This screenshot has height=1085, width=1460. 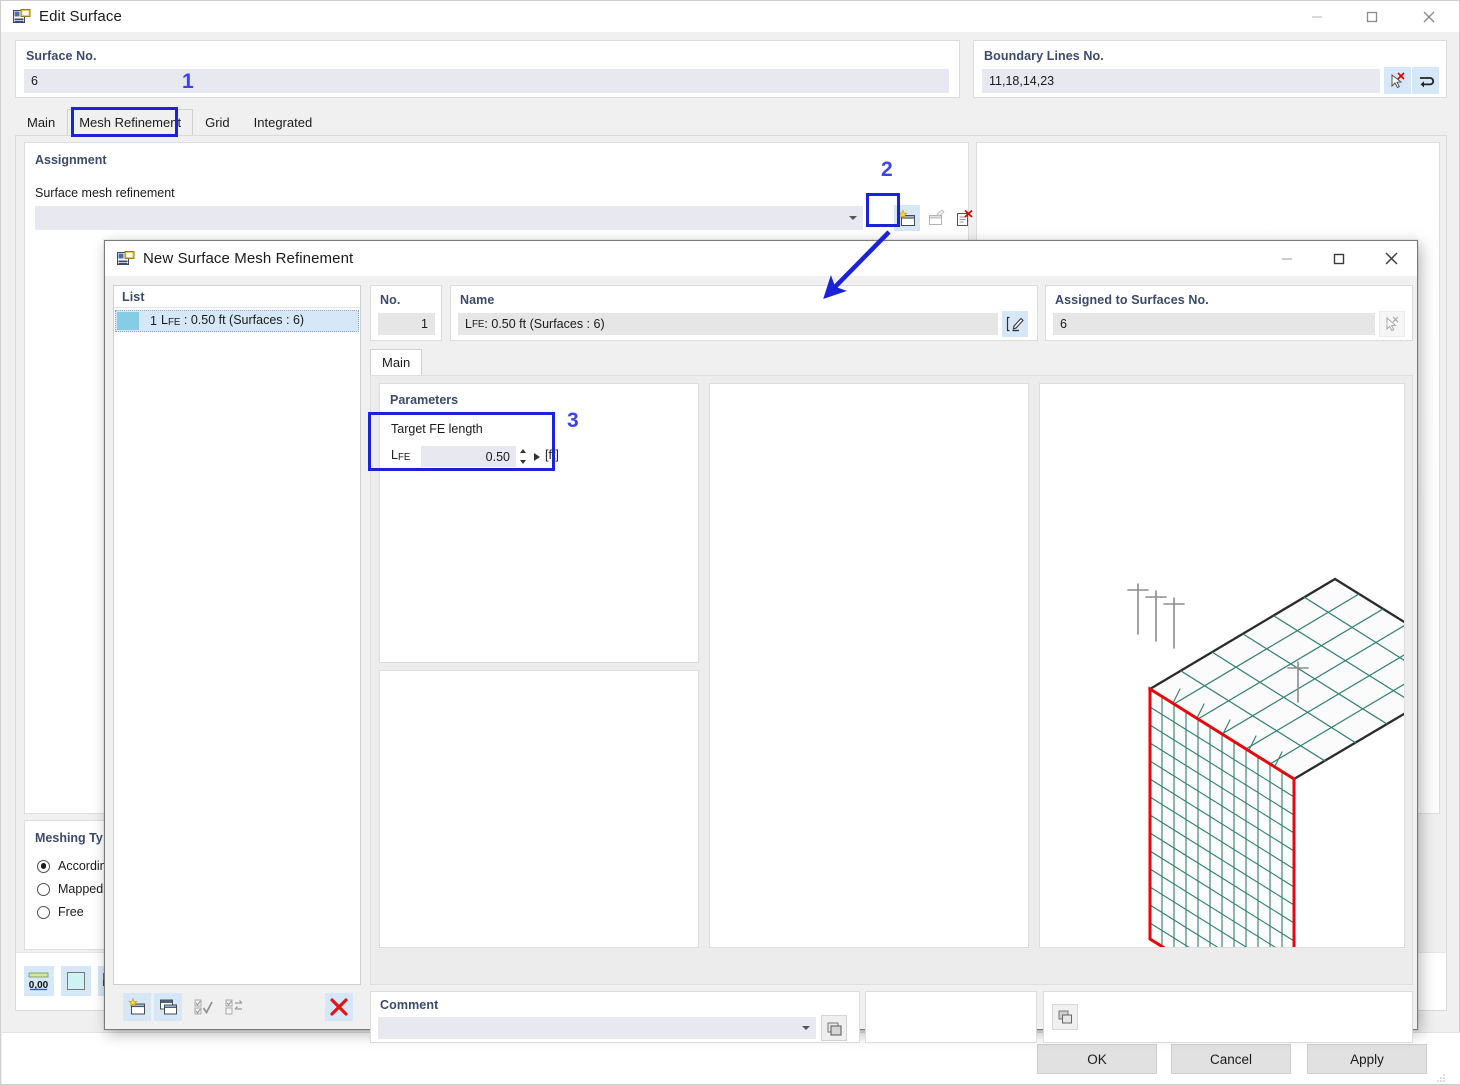 I want to click on resize-grip, so click(x=1441, y=1075).